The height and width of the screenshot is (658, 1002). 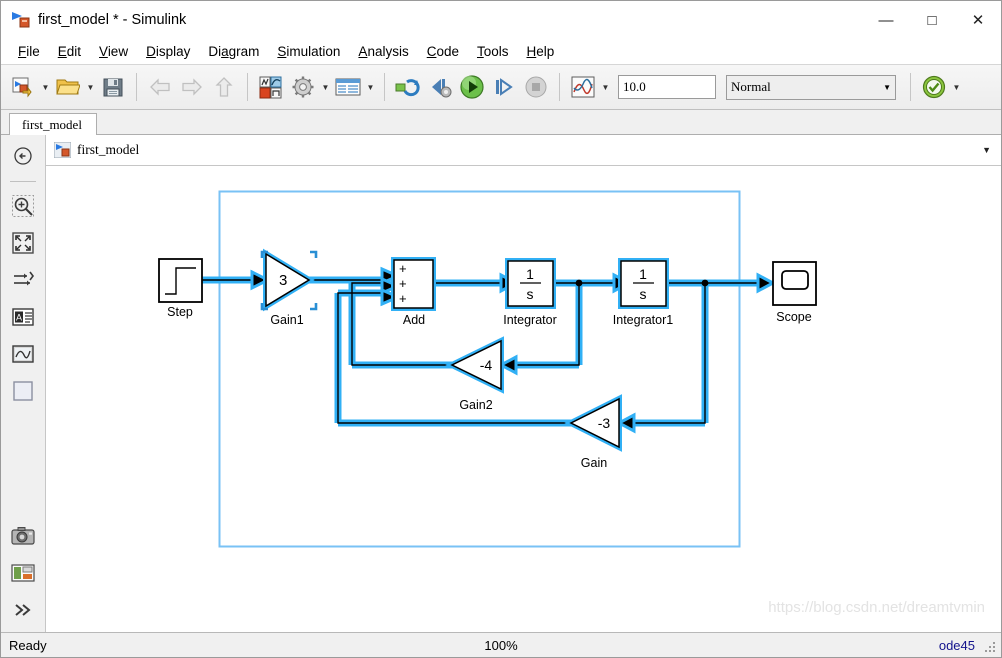 What do you see at coordinates (286, 320) in the screenshot?
I see `block-label-gain1: Gain1` at bounding box center [286, 320].